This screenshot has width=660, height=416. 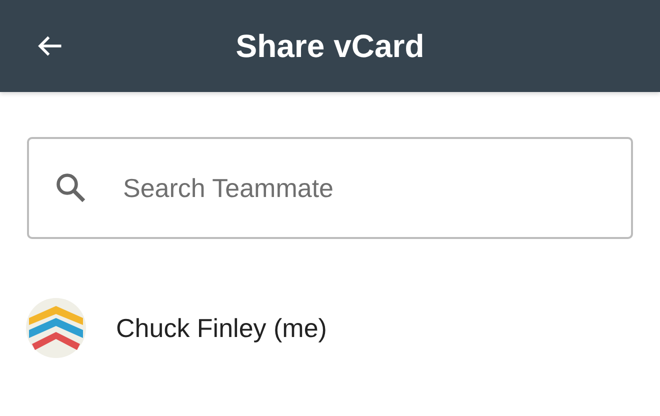 What do you see at coordinates (330, 46) in the screenshot?
I see `screen-title: Share vCard` at bounding box center [330, 46].